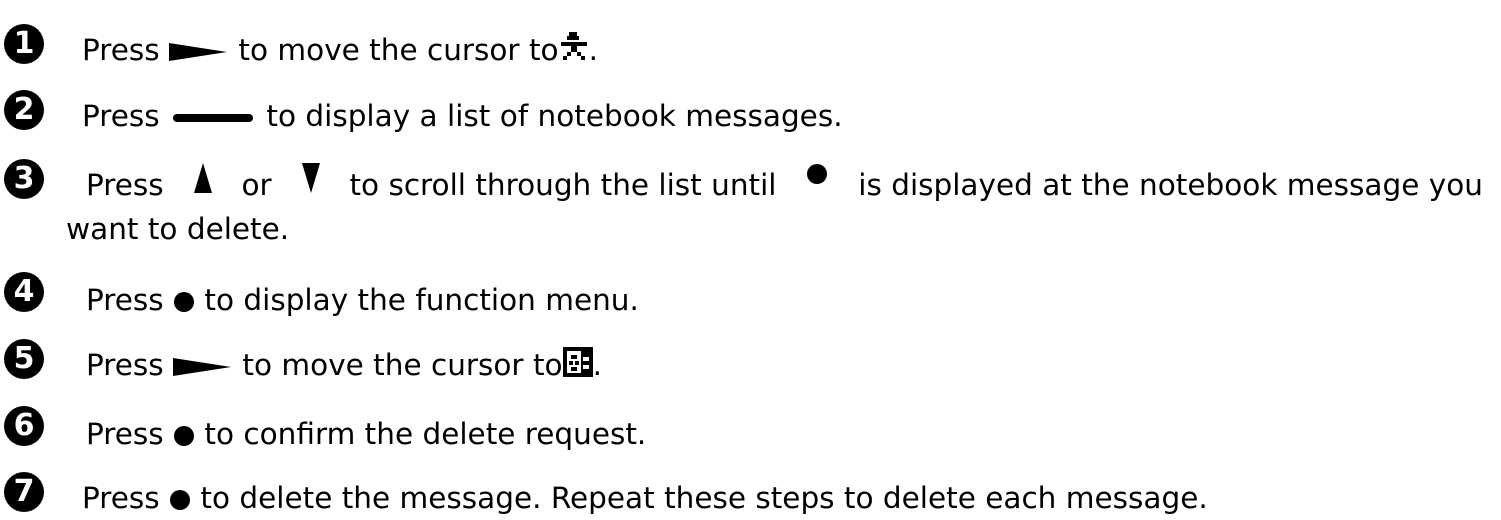 This screenshot has height=520, width=1501. I want to click on step-2-word-press: Press, so click(121, 116).